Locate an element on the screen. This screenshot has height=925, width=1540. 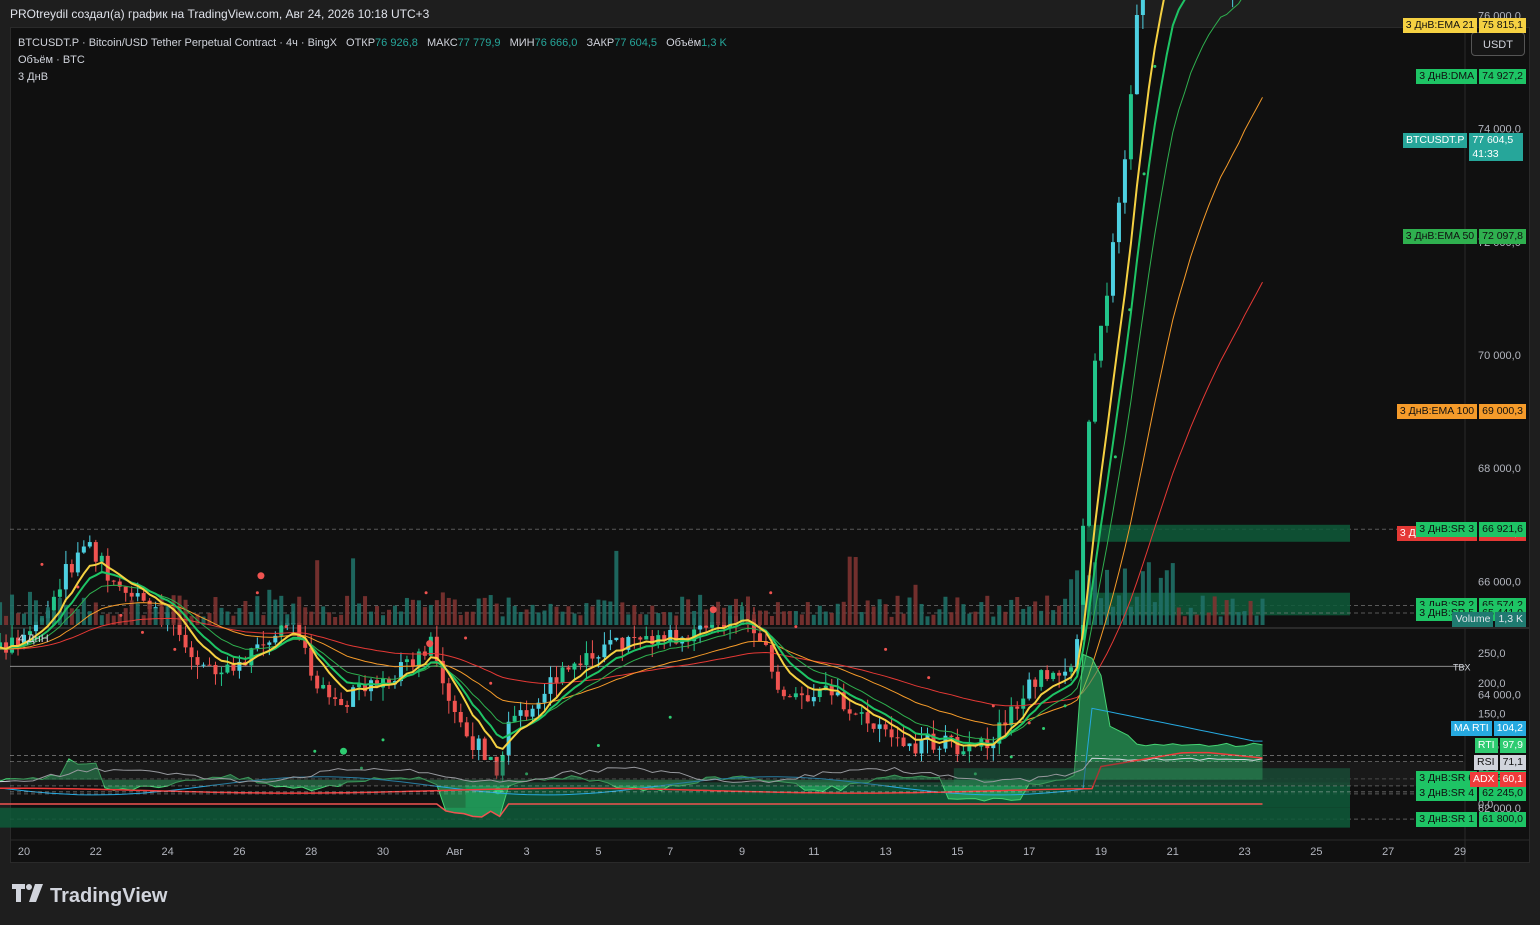
time-tick-label: 27 is located at coordinates (1388, 852).